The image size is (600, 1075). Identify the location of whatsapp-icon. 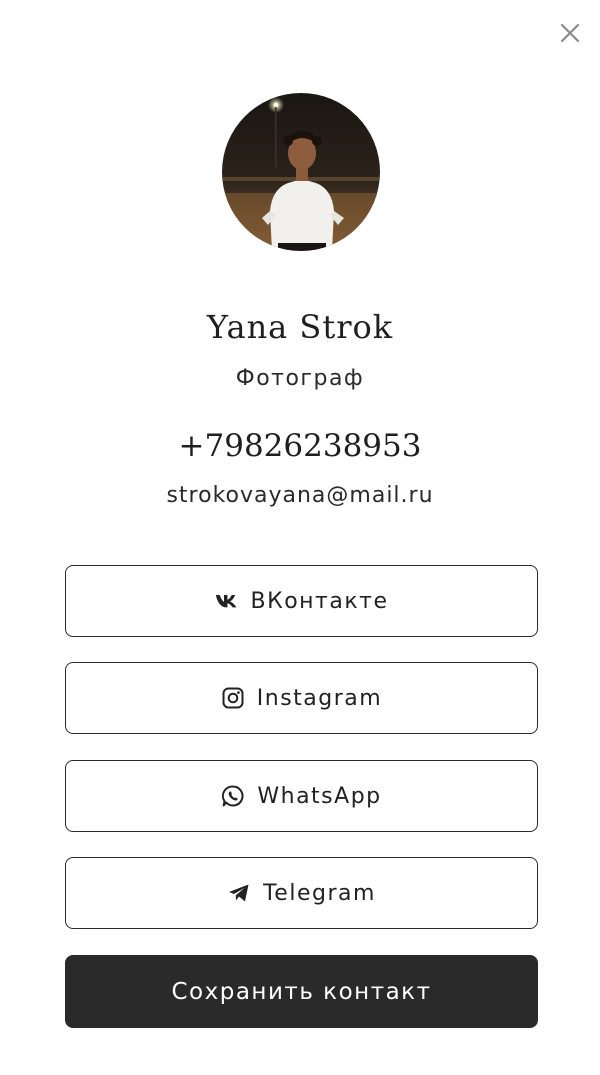
(233, 796).